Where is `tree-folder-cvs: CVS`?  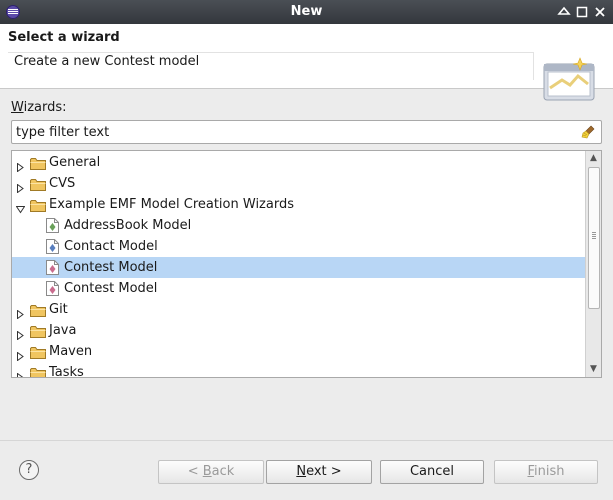 tree-folder-cvs: CVS is located at coordinates (299, 183).